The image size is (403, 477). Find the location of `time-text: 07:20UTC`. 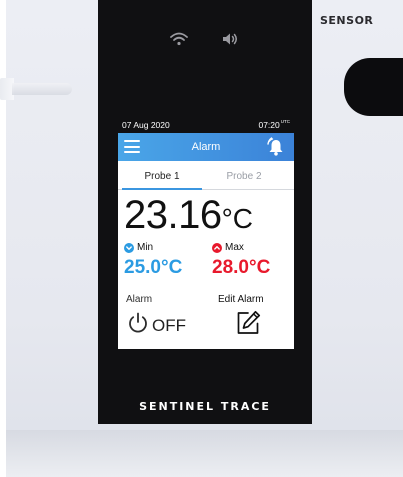

time-text: 07:20UTC is located at coordinates (274, 124).